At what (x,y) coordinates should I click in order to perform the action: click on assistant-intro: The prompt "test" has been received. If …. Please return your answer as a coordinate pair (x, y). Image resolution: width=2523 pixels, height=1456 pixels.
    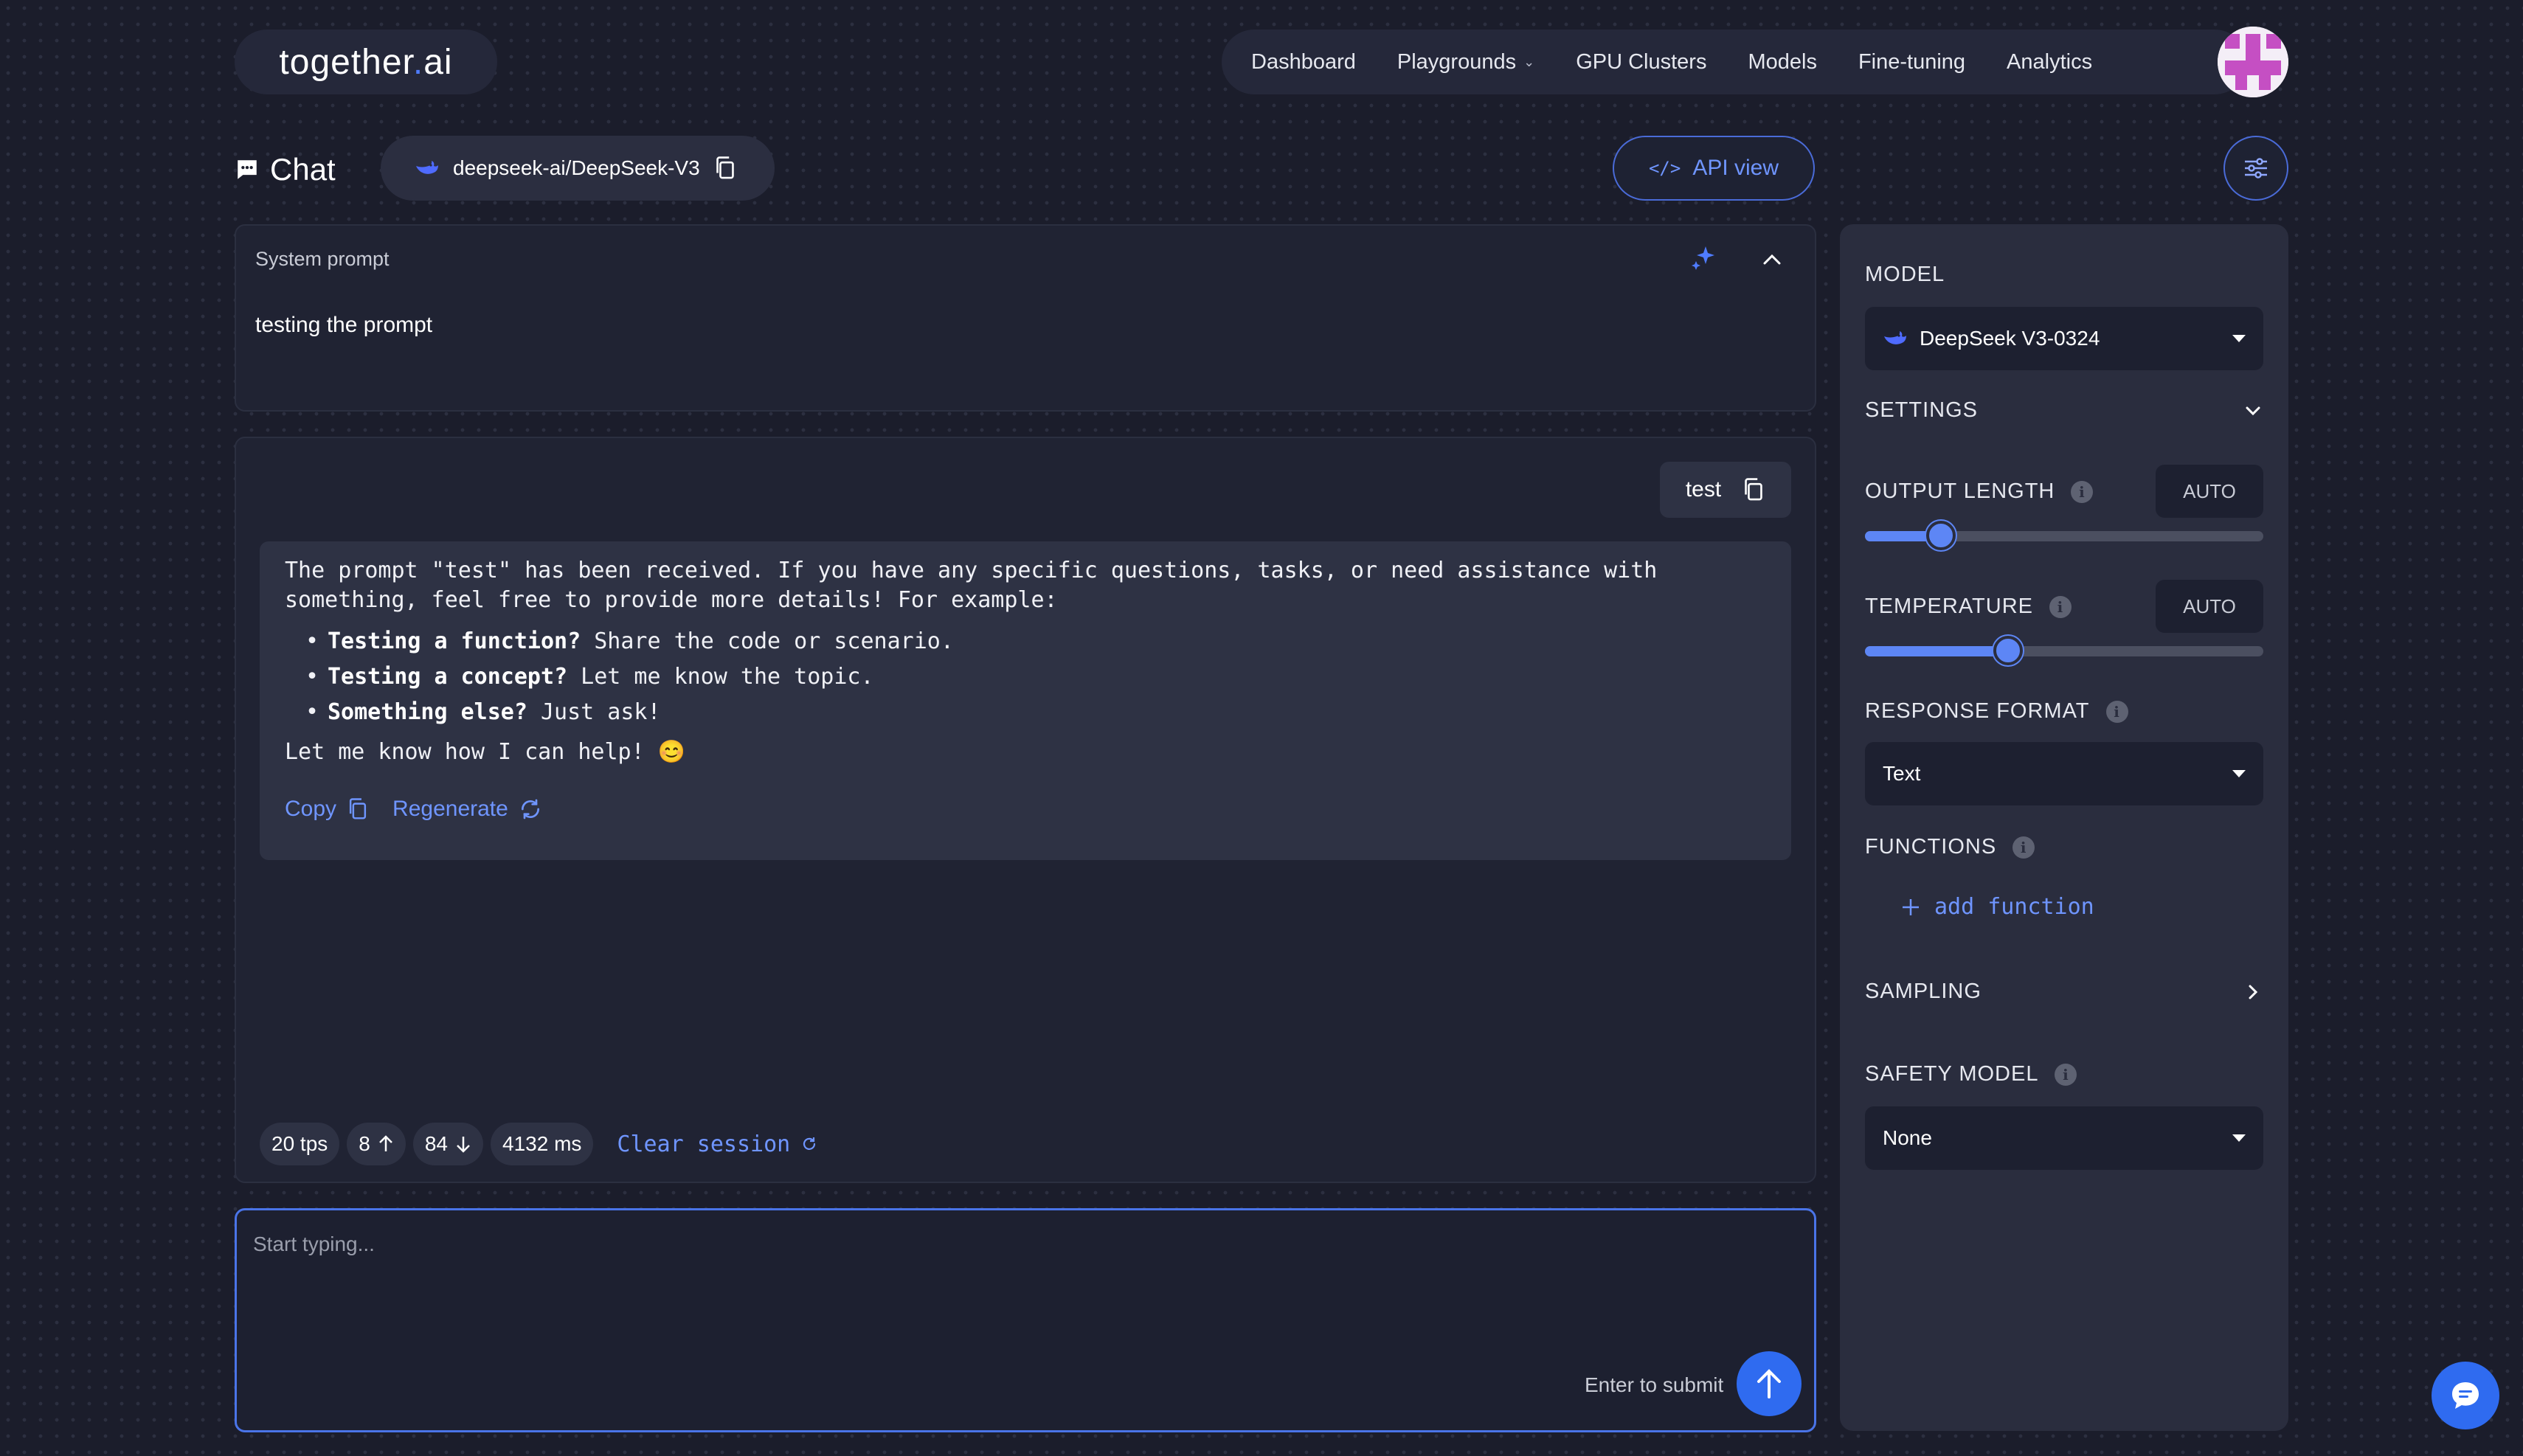
    Looking at the image, I should click on (971, 585).